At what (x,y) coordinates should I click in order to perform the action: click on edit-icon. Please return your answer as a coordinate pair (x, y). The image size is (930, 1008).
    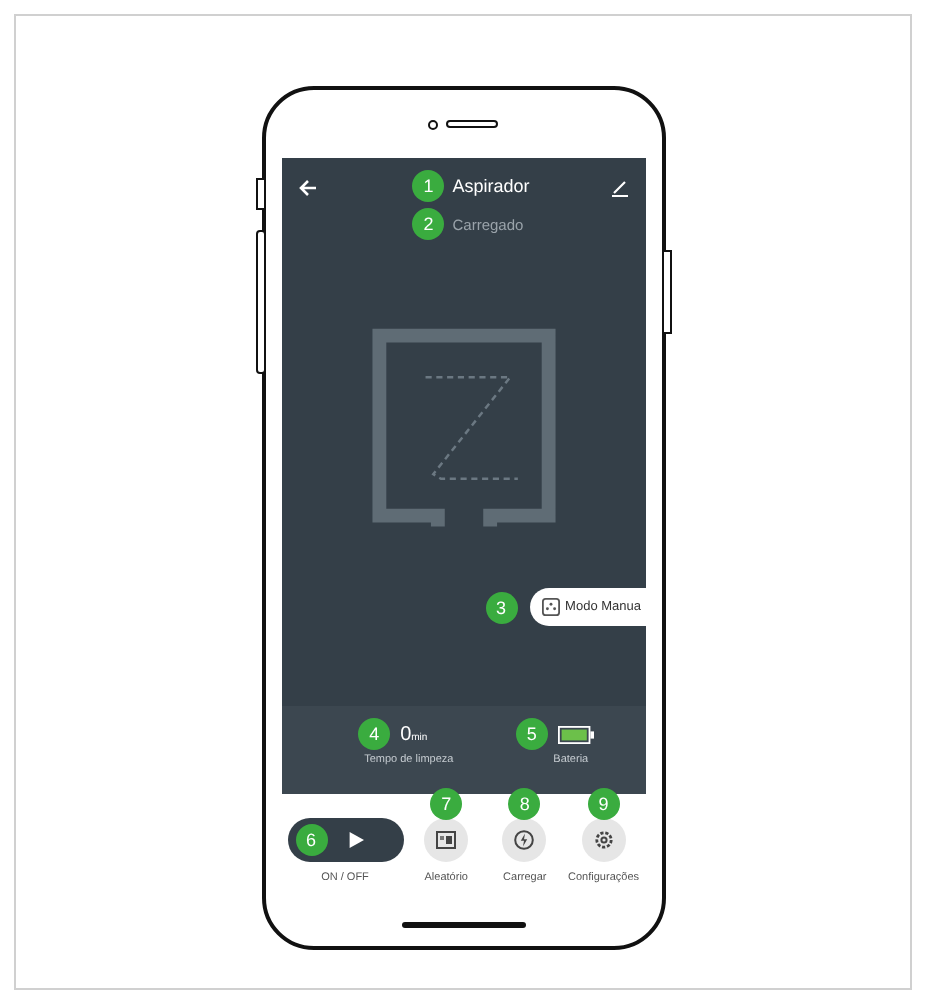
    Looking at the image, I should click on (619, 188).